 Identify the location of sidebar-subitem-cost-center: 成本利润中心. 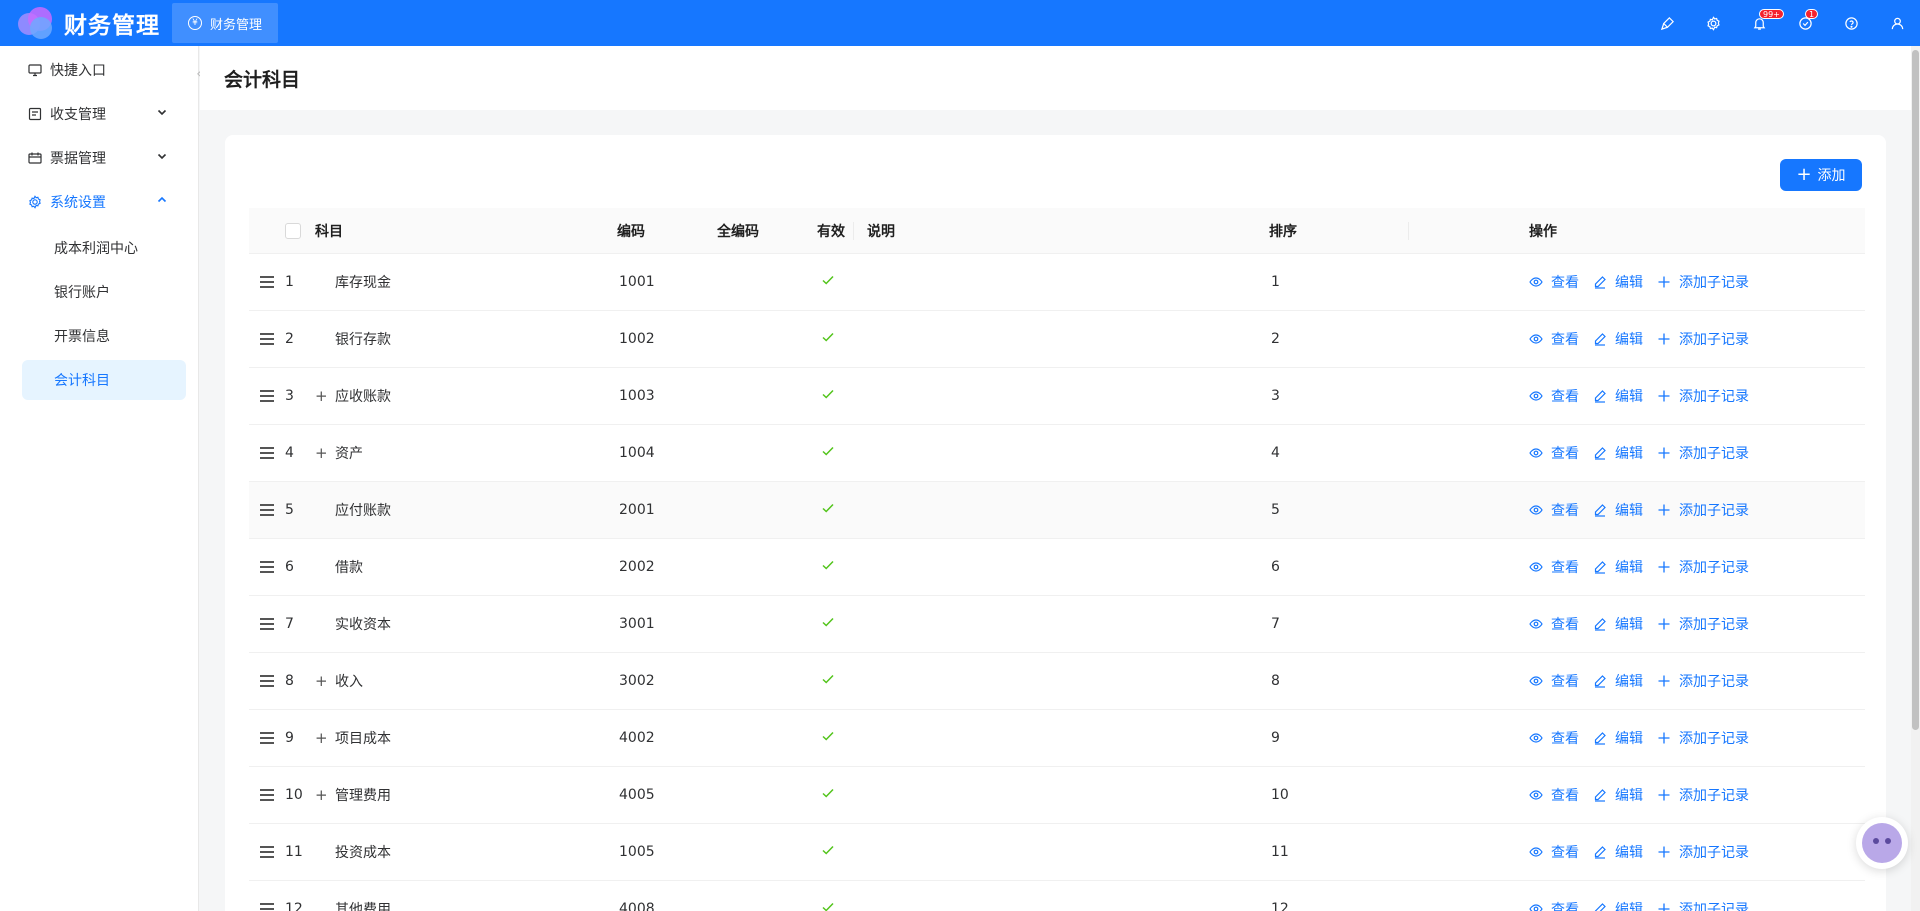
(104, 248).